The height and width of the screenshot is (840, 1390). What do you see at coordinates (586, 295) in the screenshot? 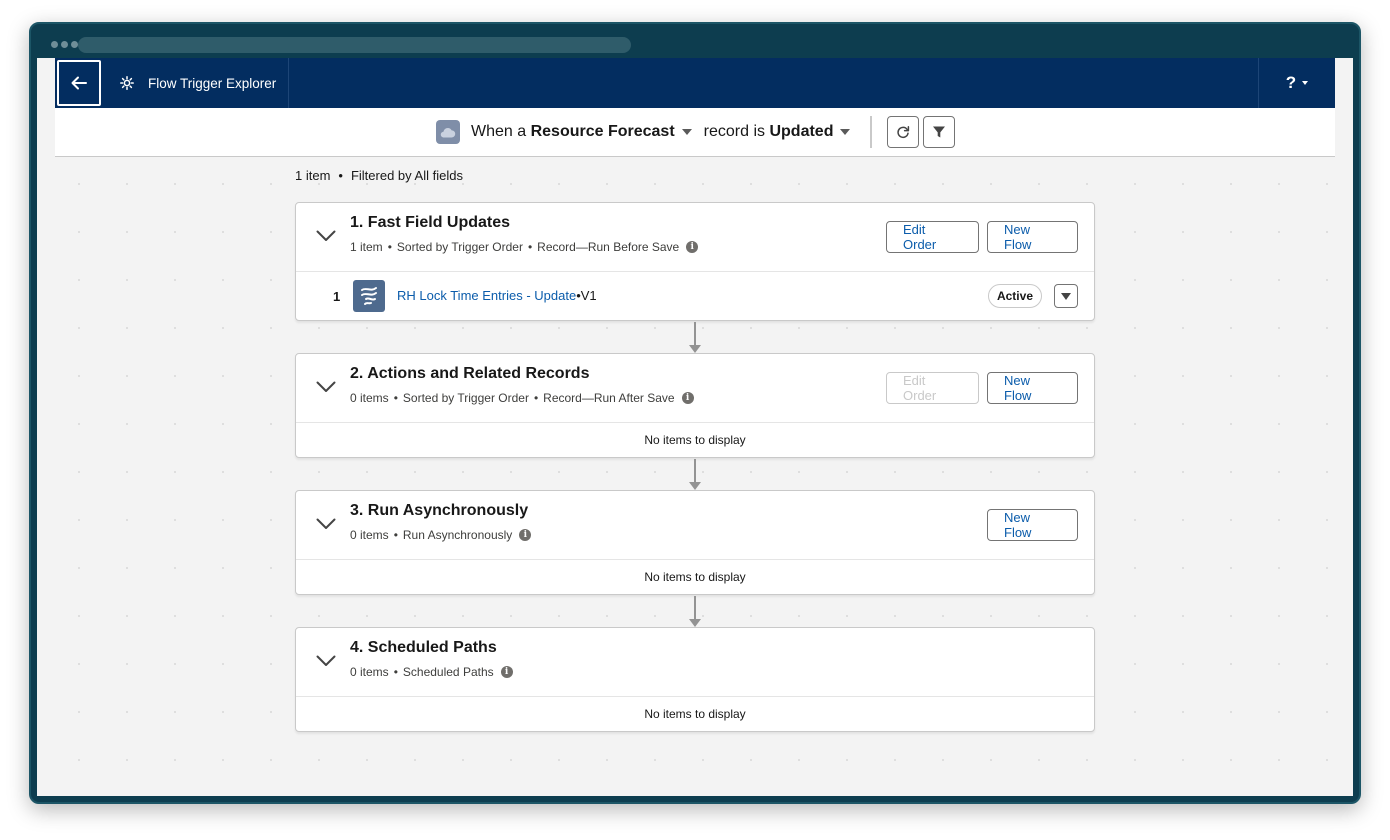
I see `flow-version: •V1` at bounding box center [586, 295].